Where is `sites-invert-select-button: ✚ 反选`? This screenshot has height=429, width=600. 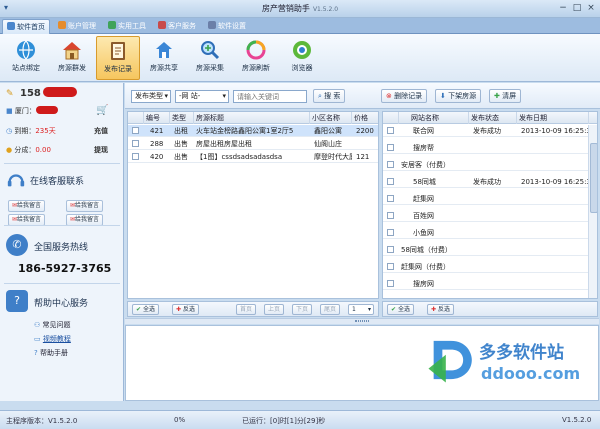
sites-invert-select-button: ✚ 反选 is located at coordinates (440, 309).